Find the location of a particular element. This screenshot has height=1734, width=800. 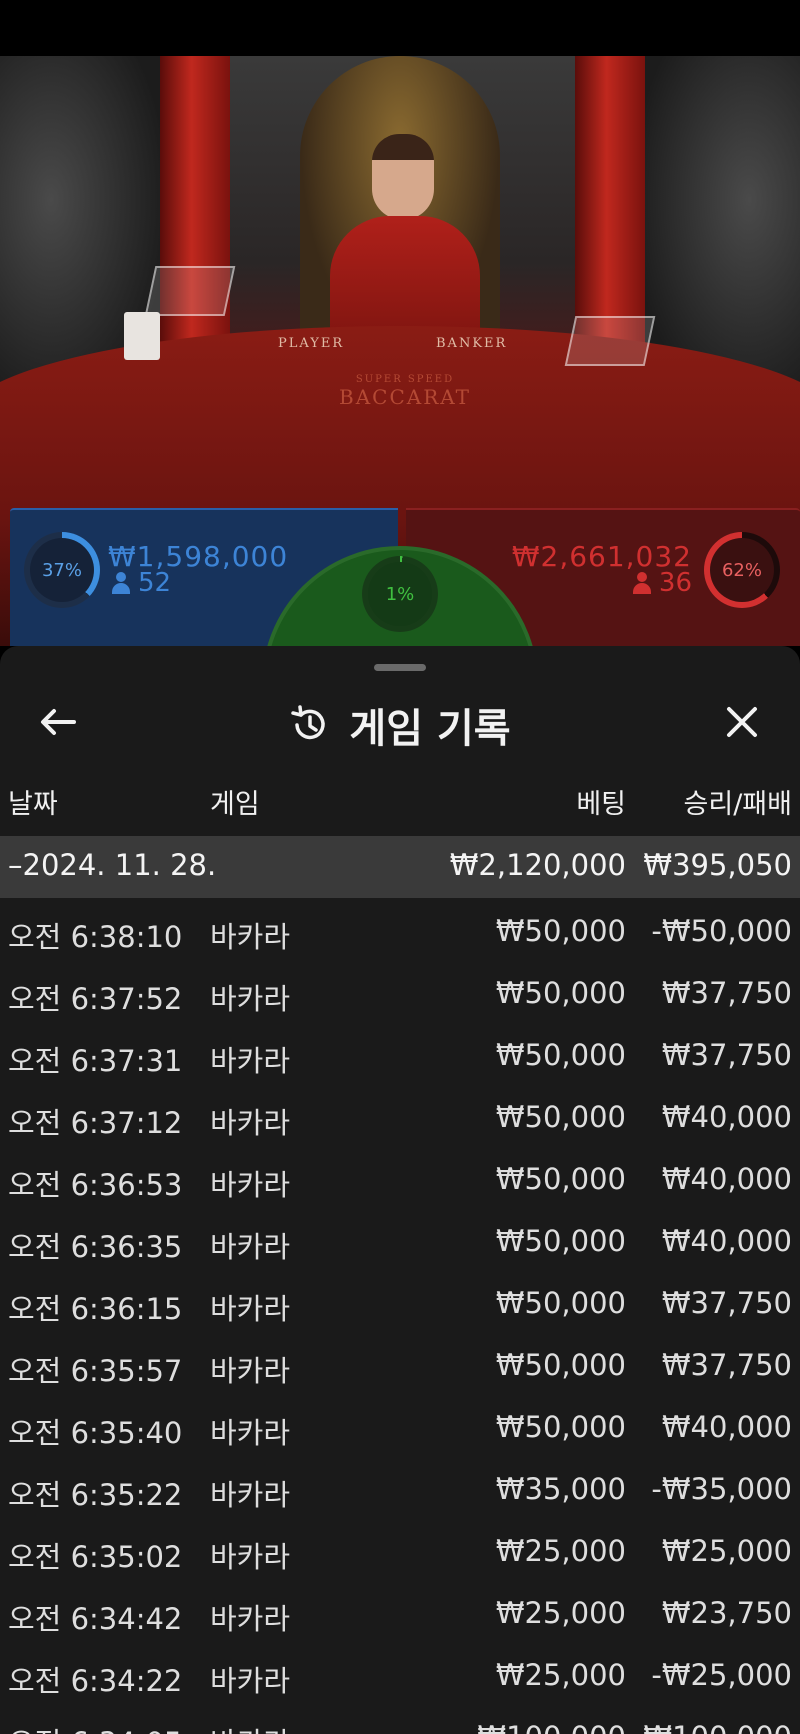

history-time: 오전 6:36:53 is located at coordinates (95, 1185).